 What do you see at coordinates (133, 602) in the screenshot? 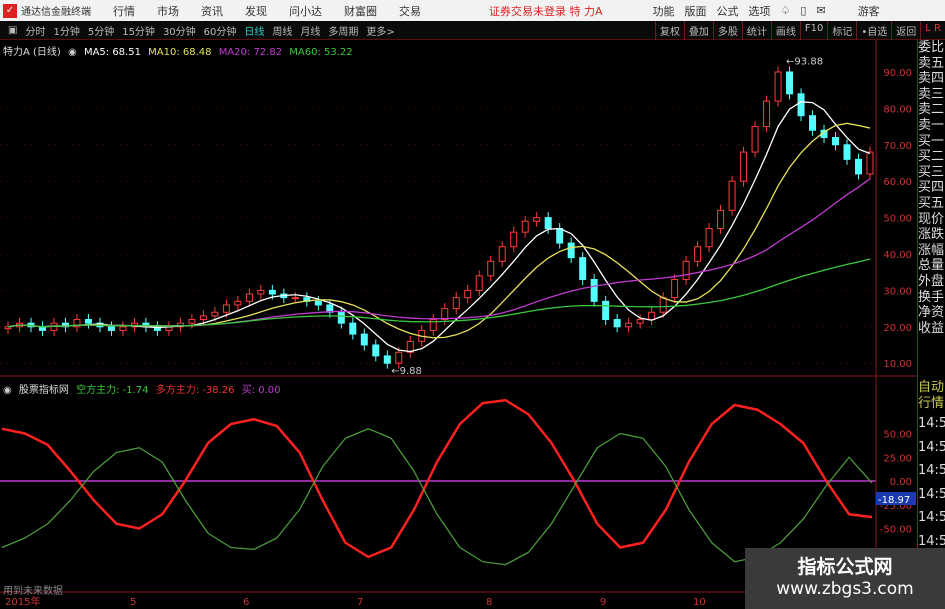
I see `time-tick: 5` at bounding box center [133, 602].